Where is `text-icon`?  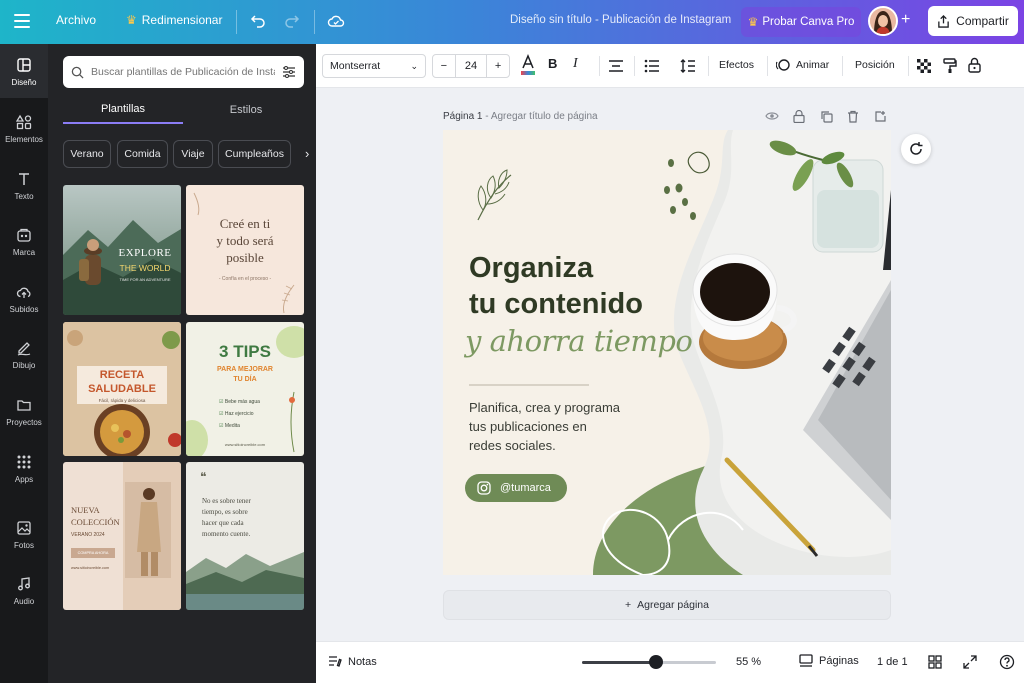
text-icon is located at coordinates (24, 179).